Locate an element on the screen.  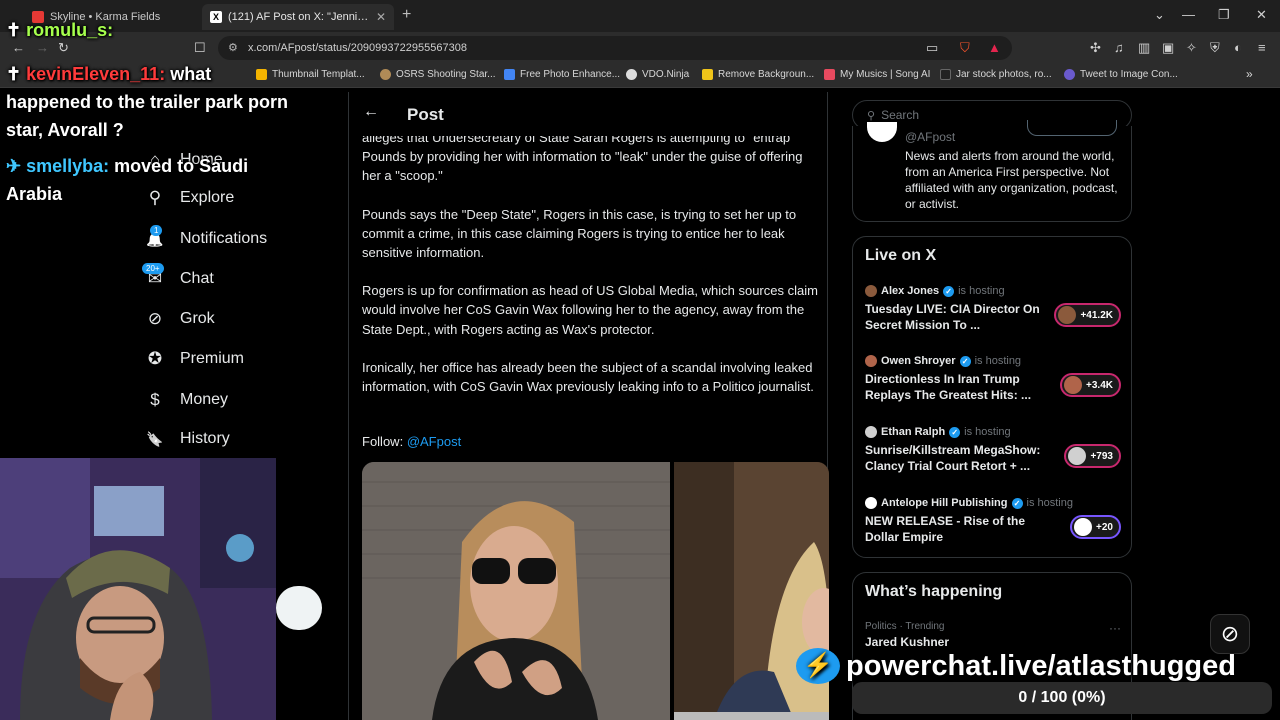
host-name: Ethan Ralph is located at coordinates (913, 432).